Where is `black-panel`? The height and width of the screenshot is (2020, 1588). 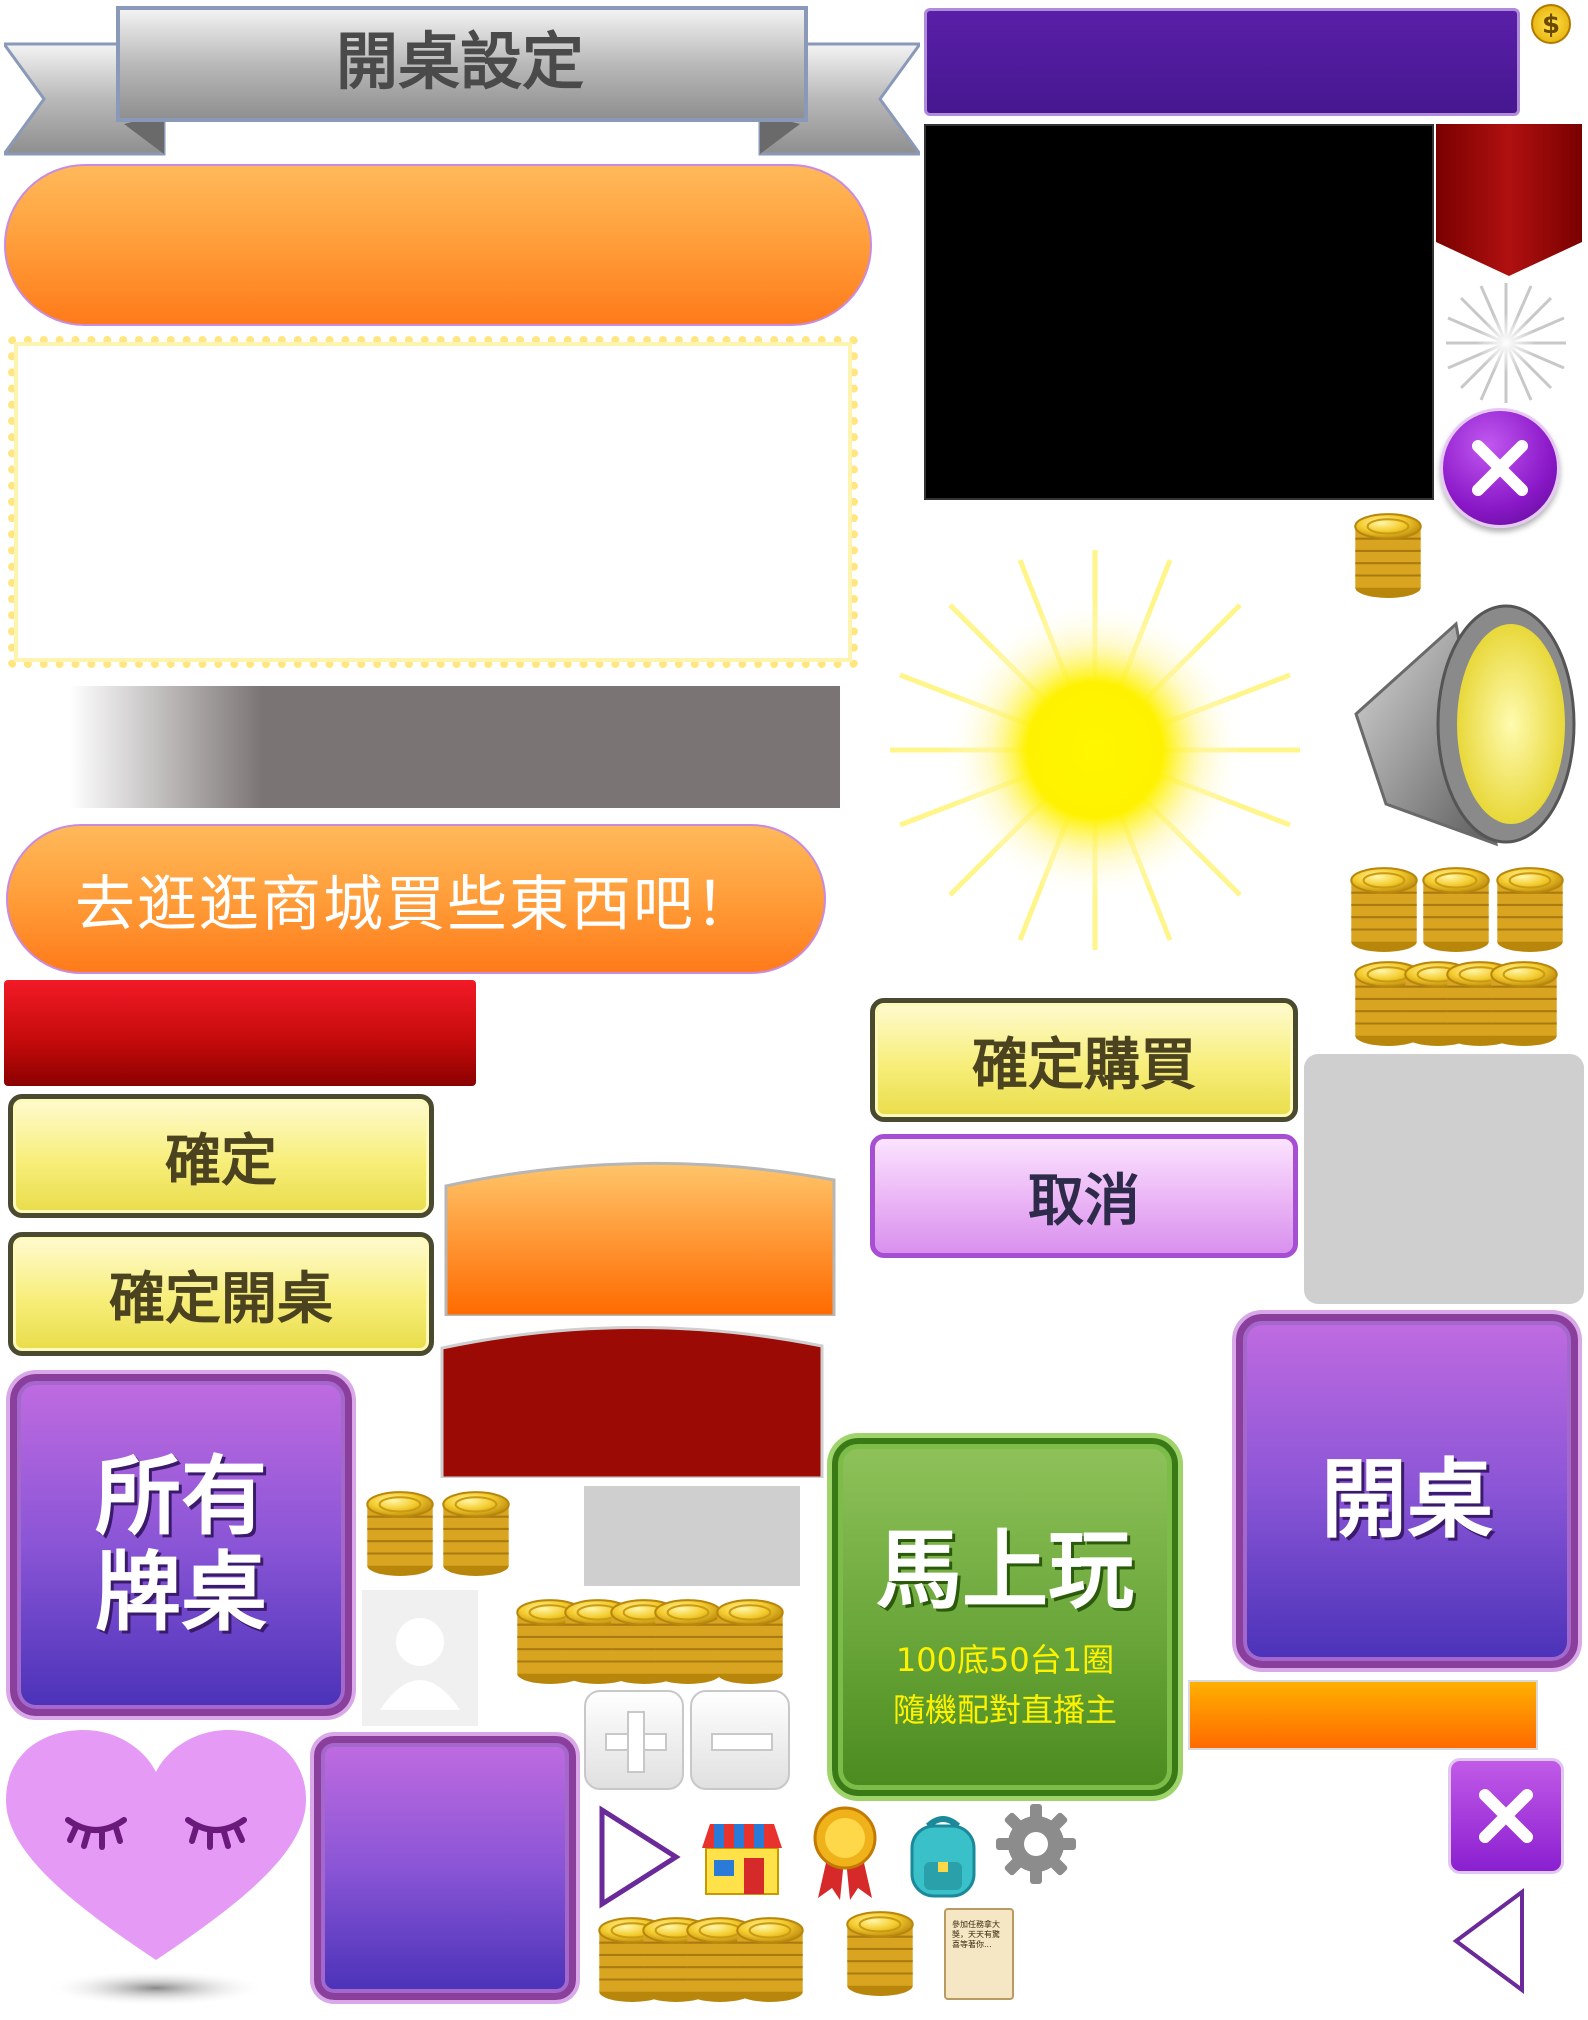 black-panel is located at coordinates (1179, 312).